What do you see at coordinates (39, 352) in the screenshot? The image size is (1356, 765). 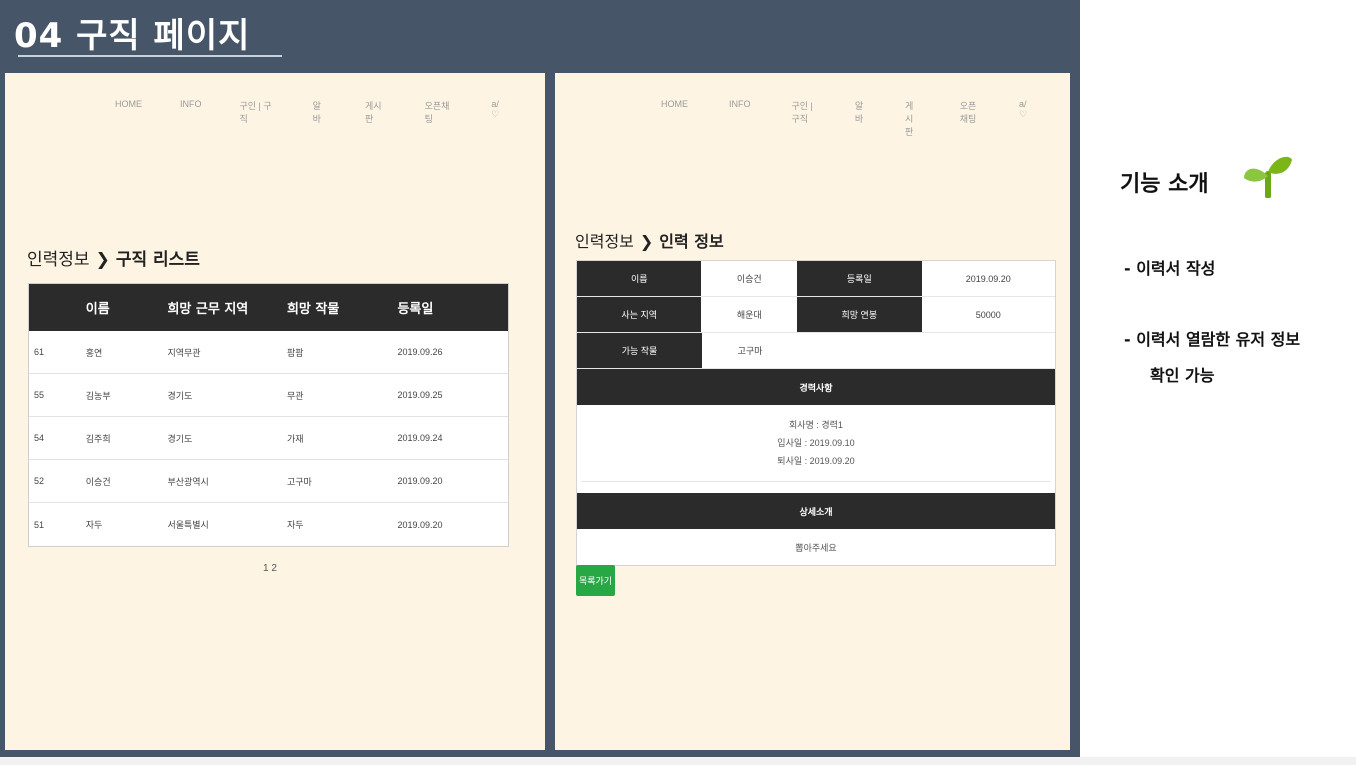 I see `cell-no: 61` at bounding box center [39, 352].